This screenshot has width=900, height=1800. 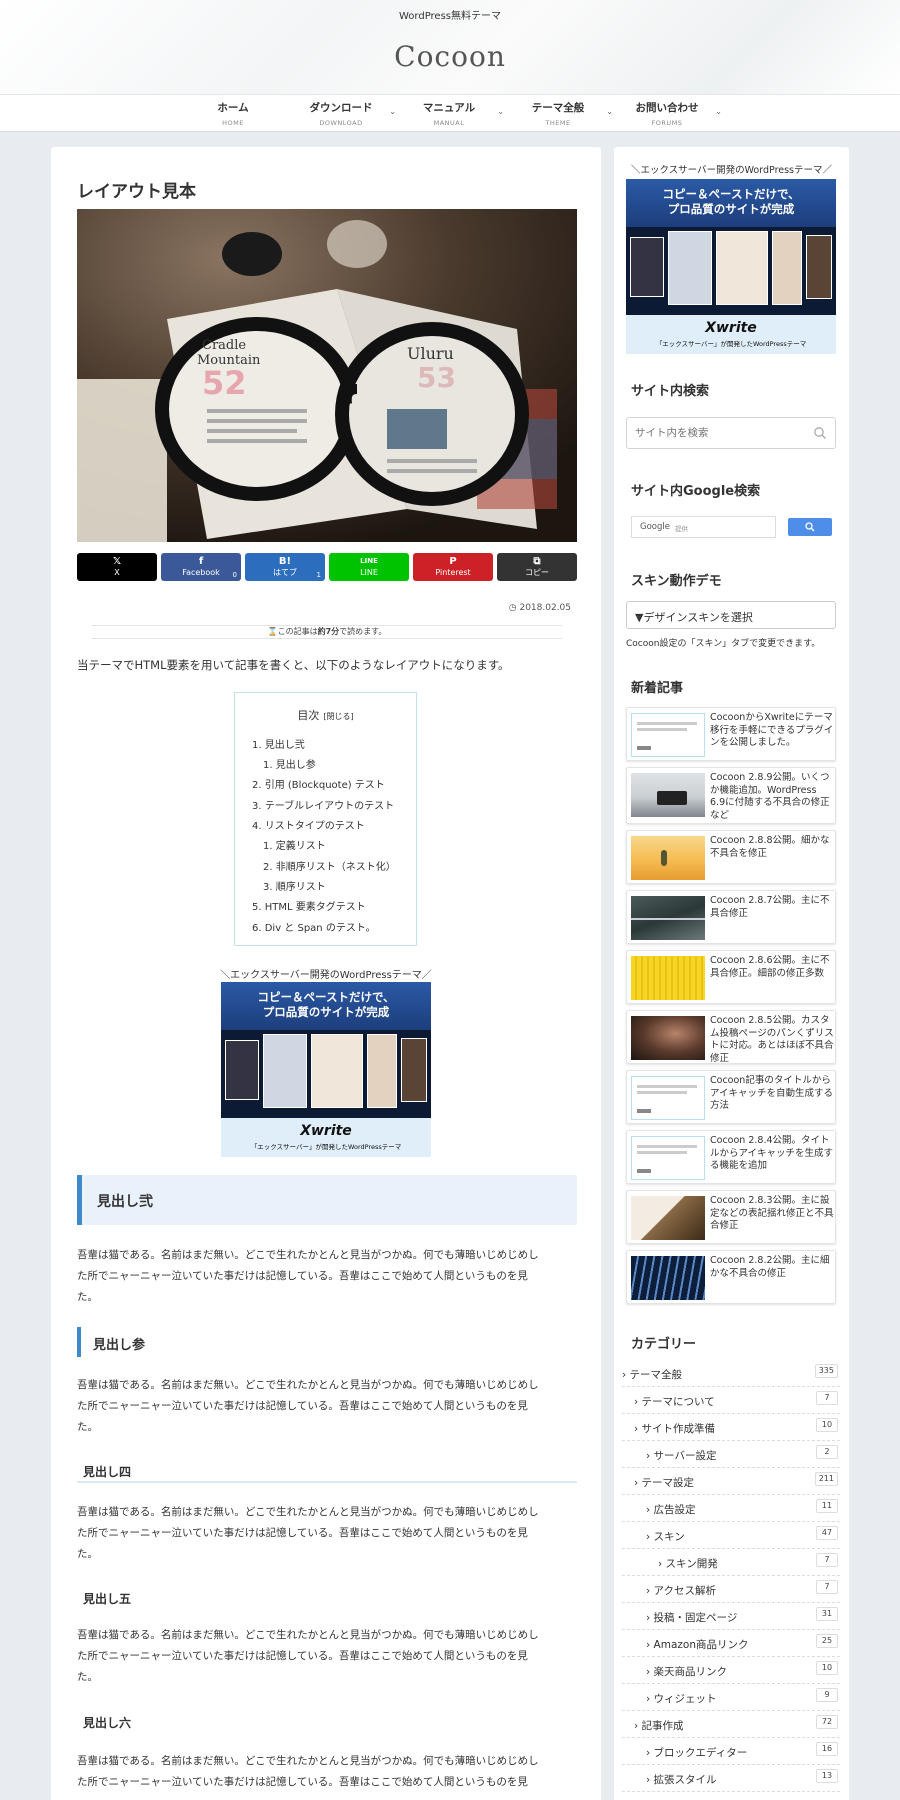 What do you see at coordinates (327, 1342) in the screenshot?
I see `heading-h3: 見出し参` at bounding box center [327, 1342].